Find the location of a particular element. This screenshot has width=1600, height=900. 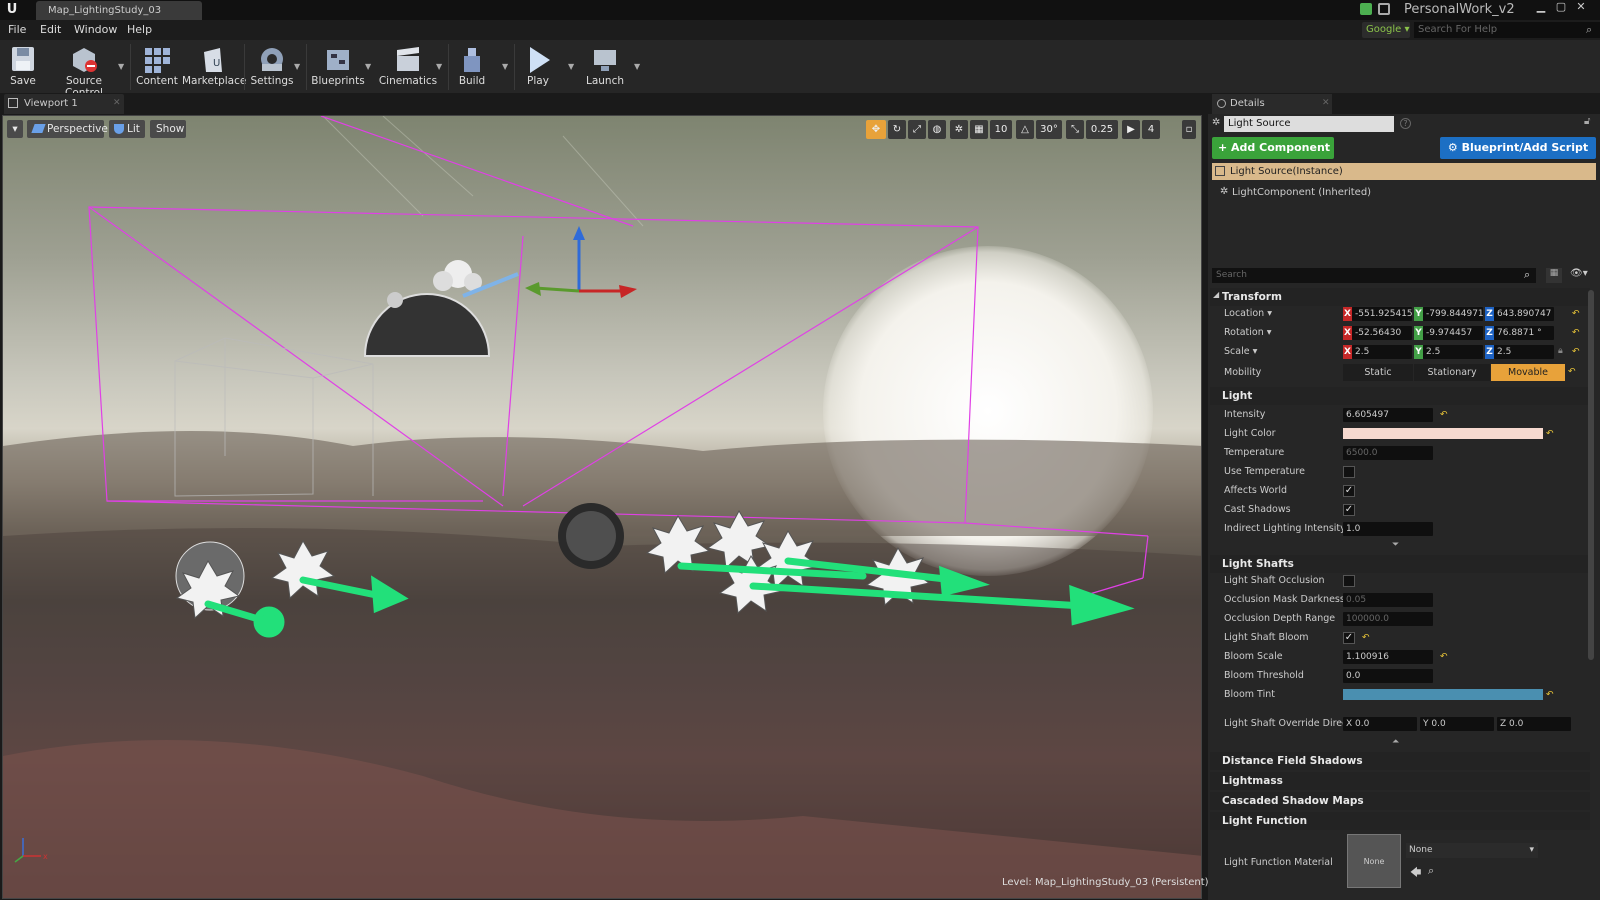

reset-light-color-icon: ↶ is located at coordinates (1550, 434).